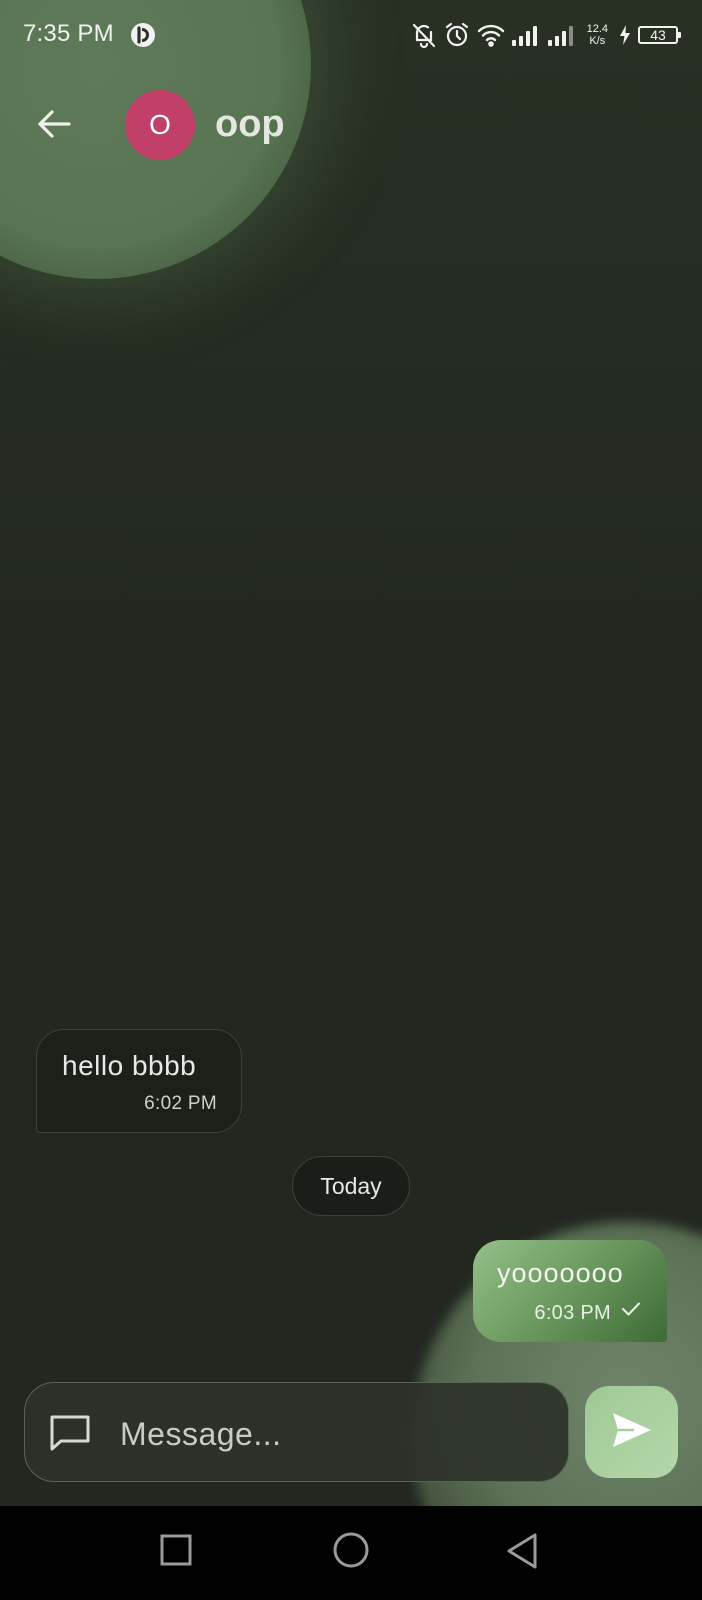 The width and height of the screenshot is (702, 1600). I want to click on network-speed-unit: K/s, so click(597, 41).